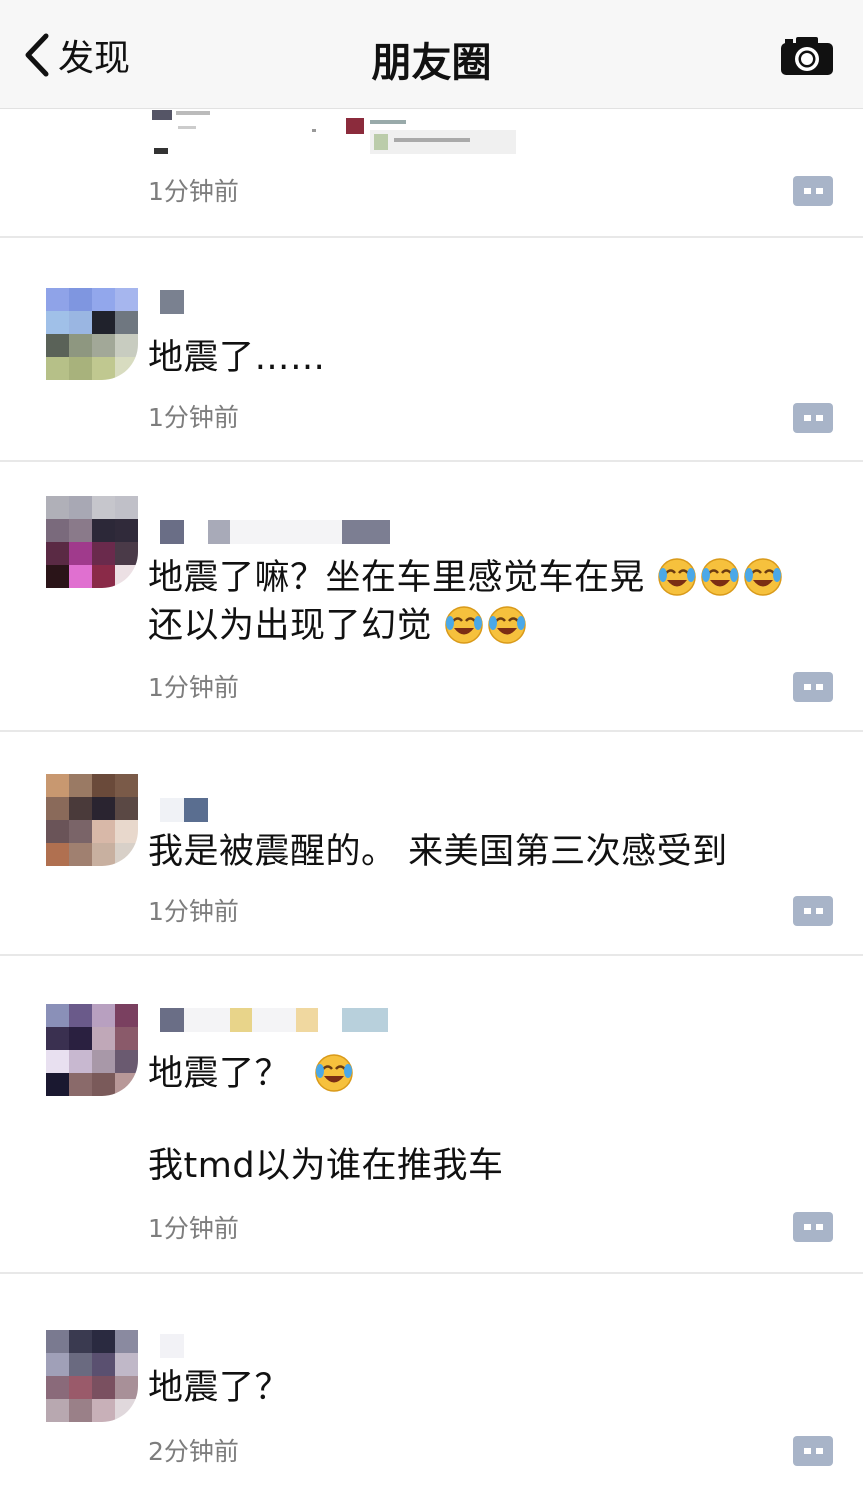  Describe the element at coordinates (431, 1384) in the screenshot. I see `moment-post: 地震了？ 2分钟前` at that location.